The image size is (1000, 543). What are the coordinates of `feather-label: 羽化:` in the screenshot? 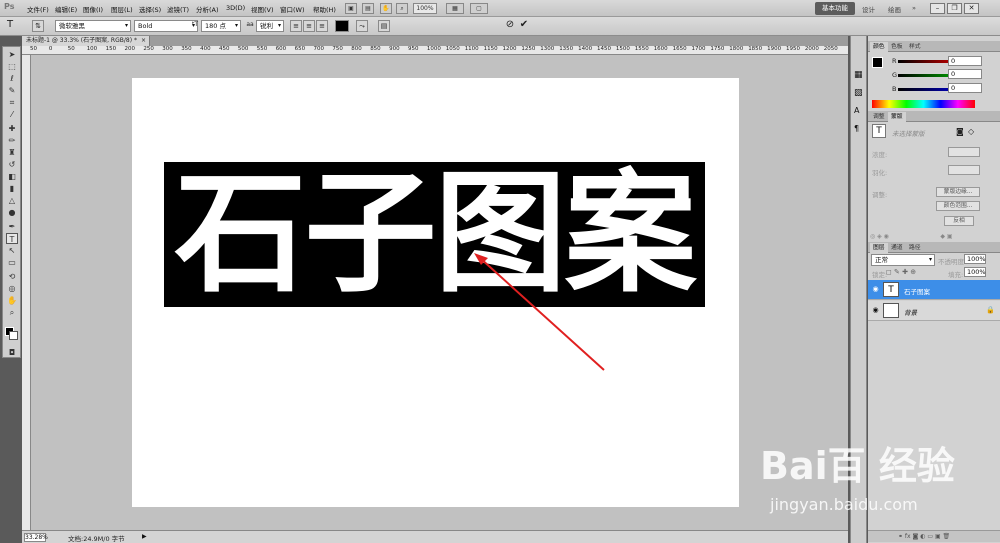 It's located at (880, 173).